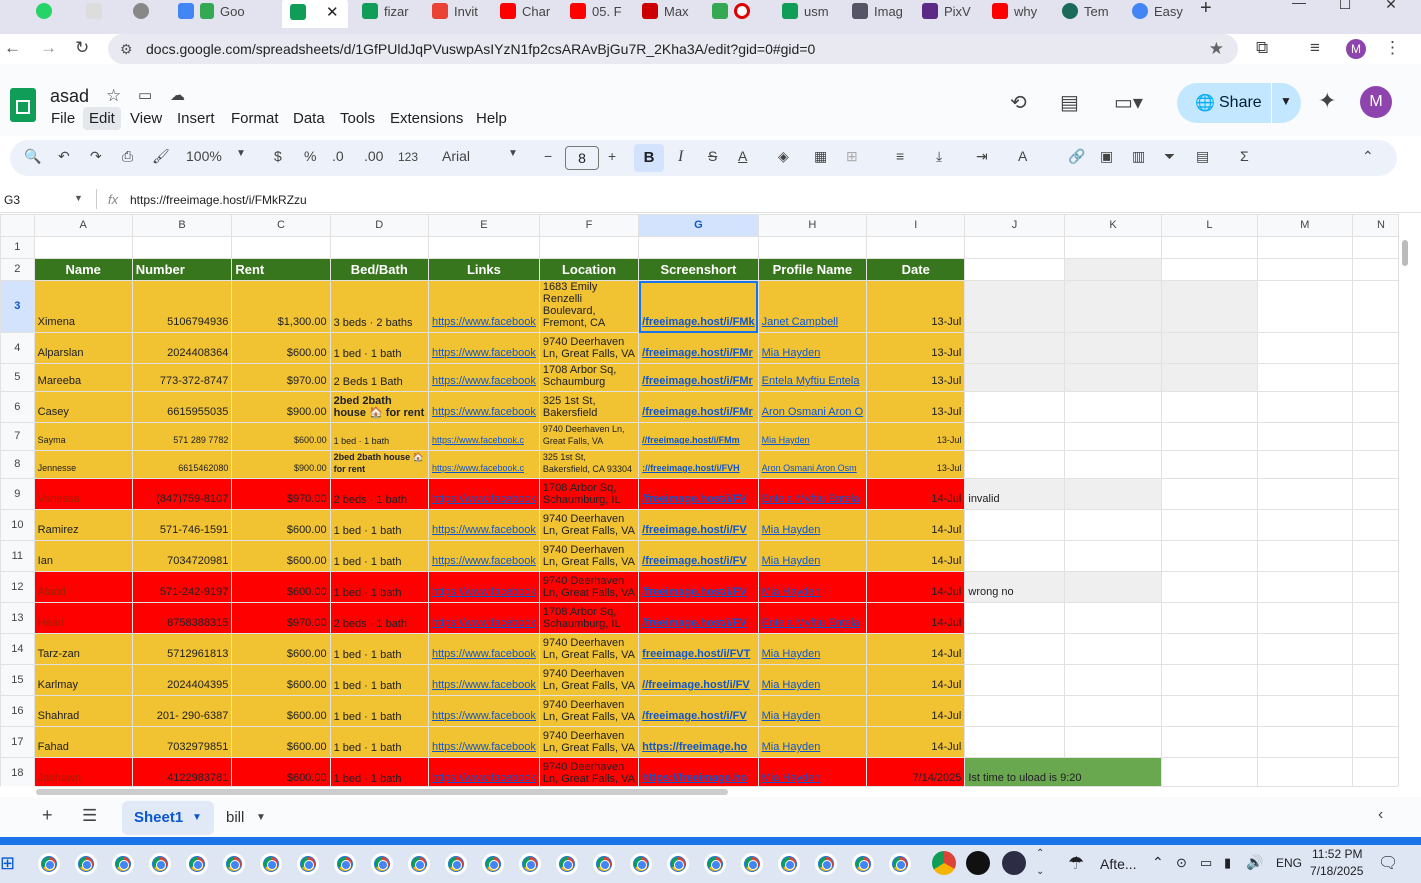 The width and height of the screenshot is (1421, 883). What do you see at coordinates (589, 377) in the screenshot?
I see `location-cell: 1708 Arbor Sq, Schaumburg` at bounding box center [589, 377].